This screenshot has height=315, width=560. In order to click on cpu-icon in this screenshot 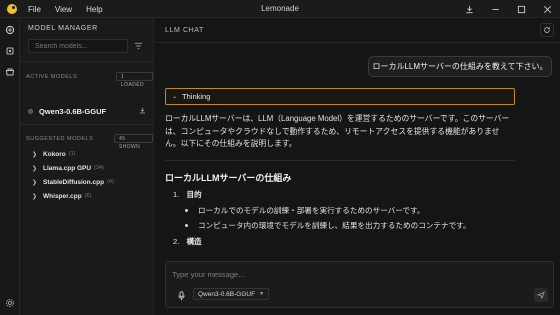, I will do `click(10, 51)`.